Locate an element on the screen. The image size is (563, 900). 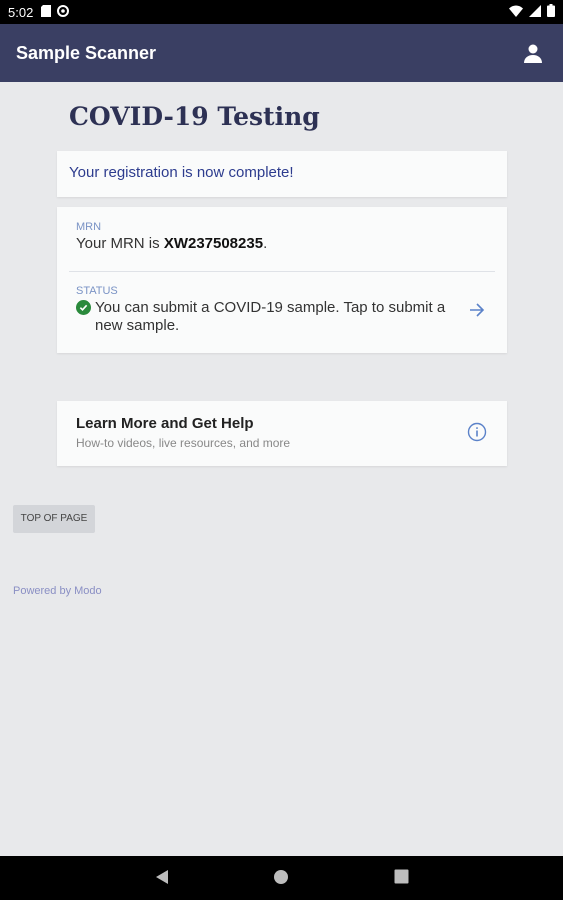
help-subtitle: How-to videos, live resources, and more is located at coordinates (183, 443).